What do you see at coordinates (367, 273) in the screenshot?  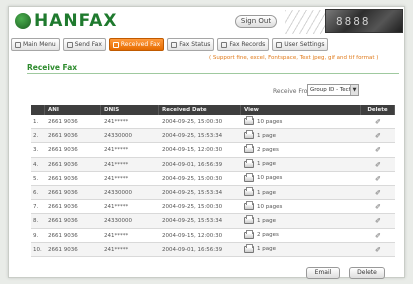 I see `delete-button: Delete` at bounding box center [367, 273].